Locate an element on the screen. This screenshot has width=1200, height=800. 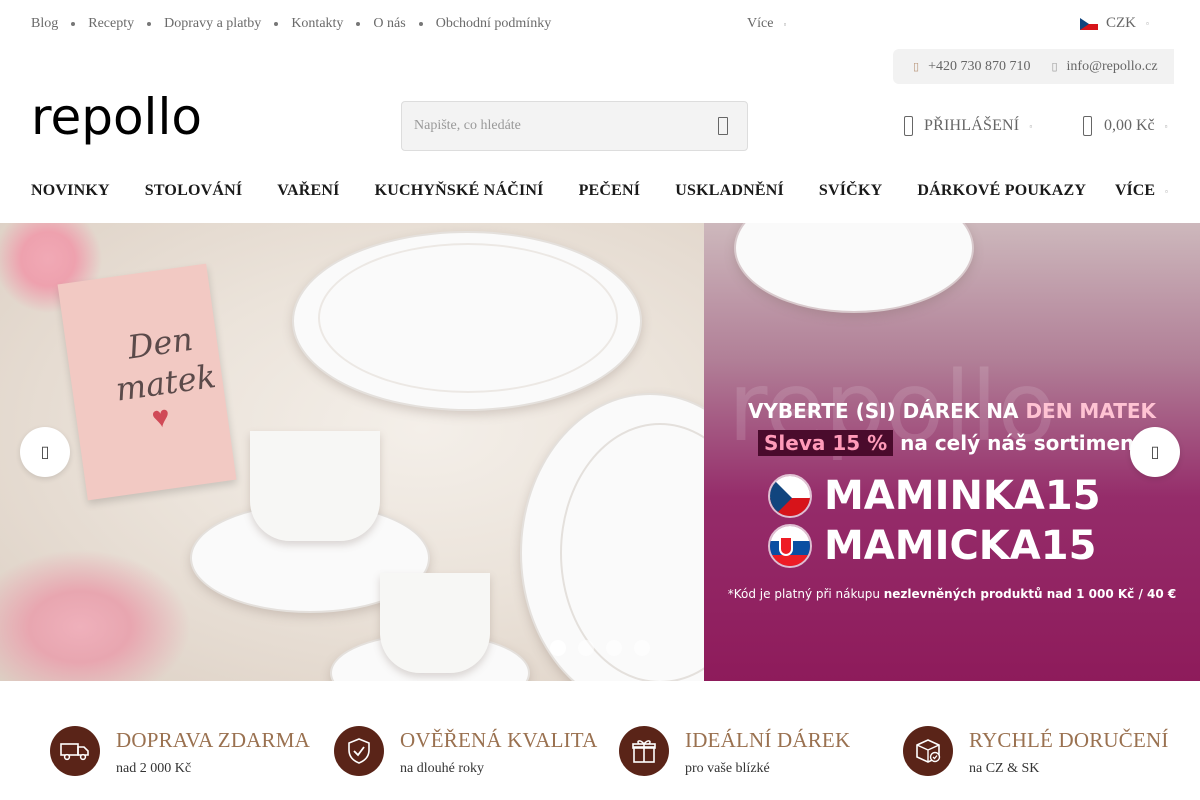
email-contact: ▯ info@repollo.cz is located at coordinates (1104, 67).